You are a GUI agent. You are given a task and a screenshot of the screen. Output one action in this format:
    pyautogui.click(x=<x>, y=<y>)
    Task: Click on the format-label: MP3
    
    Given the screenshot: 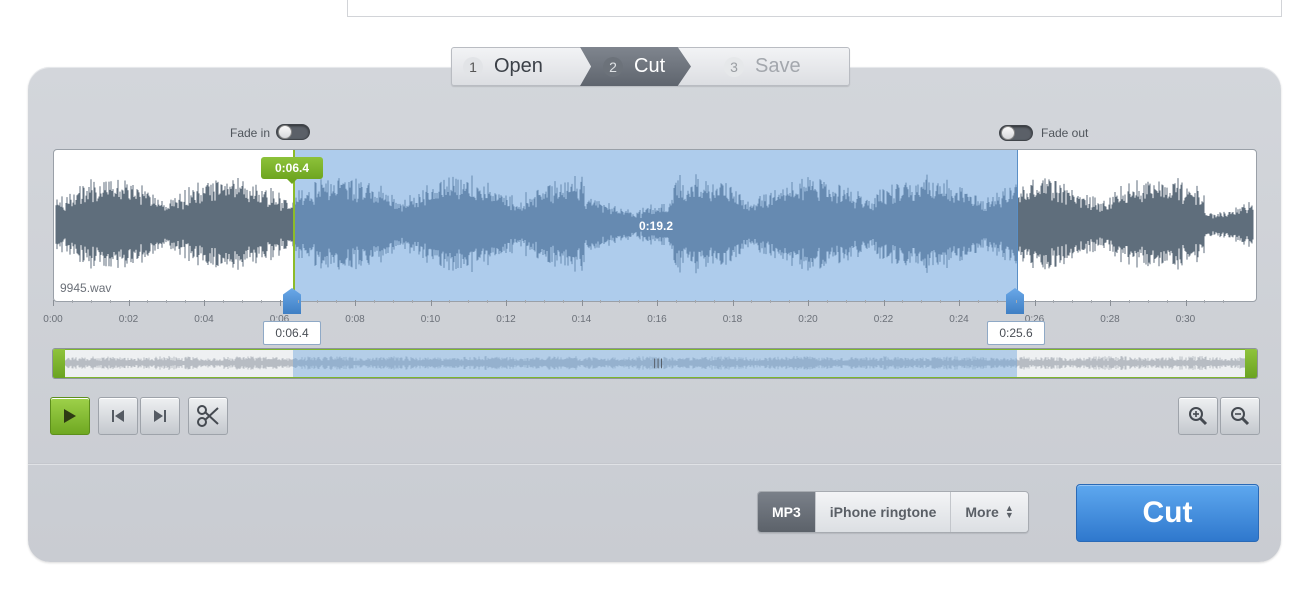 What is the action you would take?
    pyautogui.click(x=786, y=512)
    